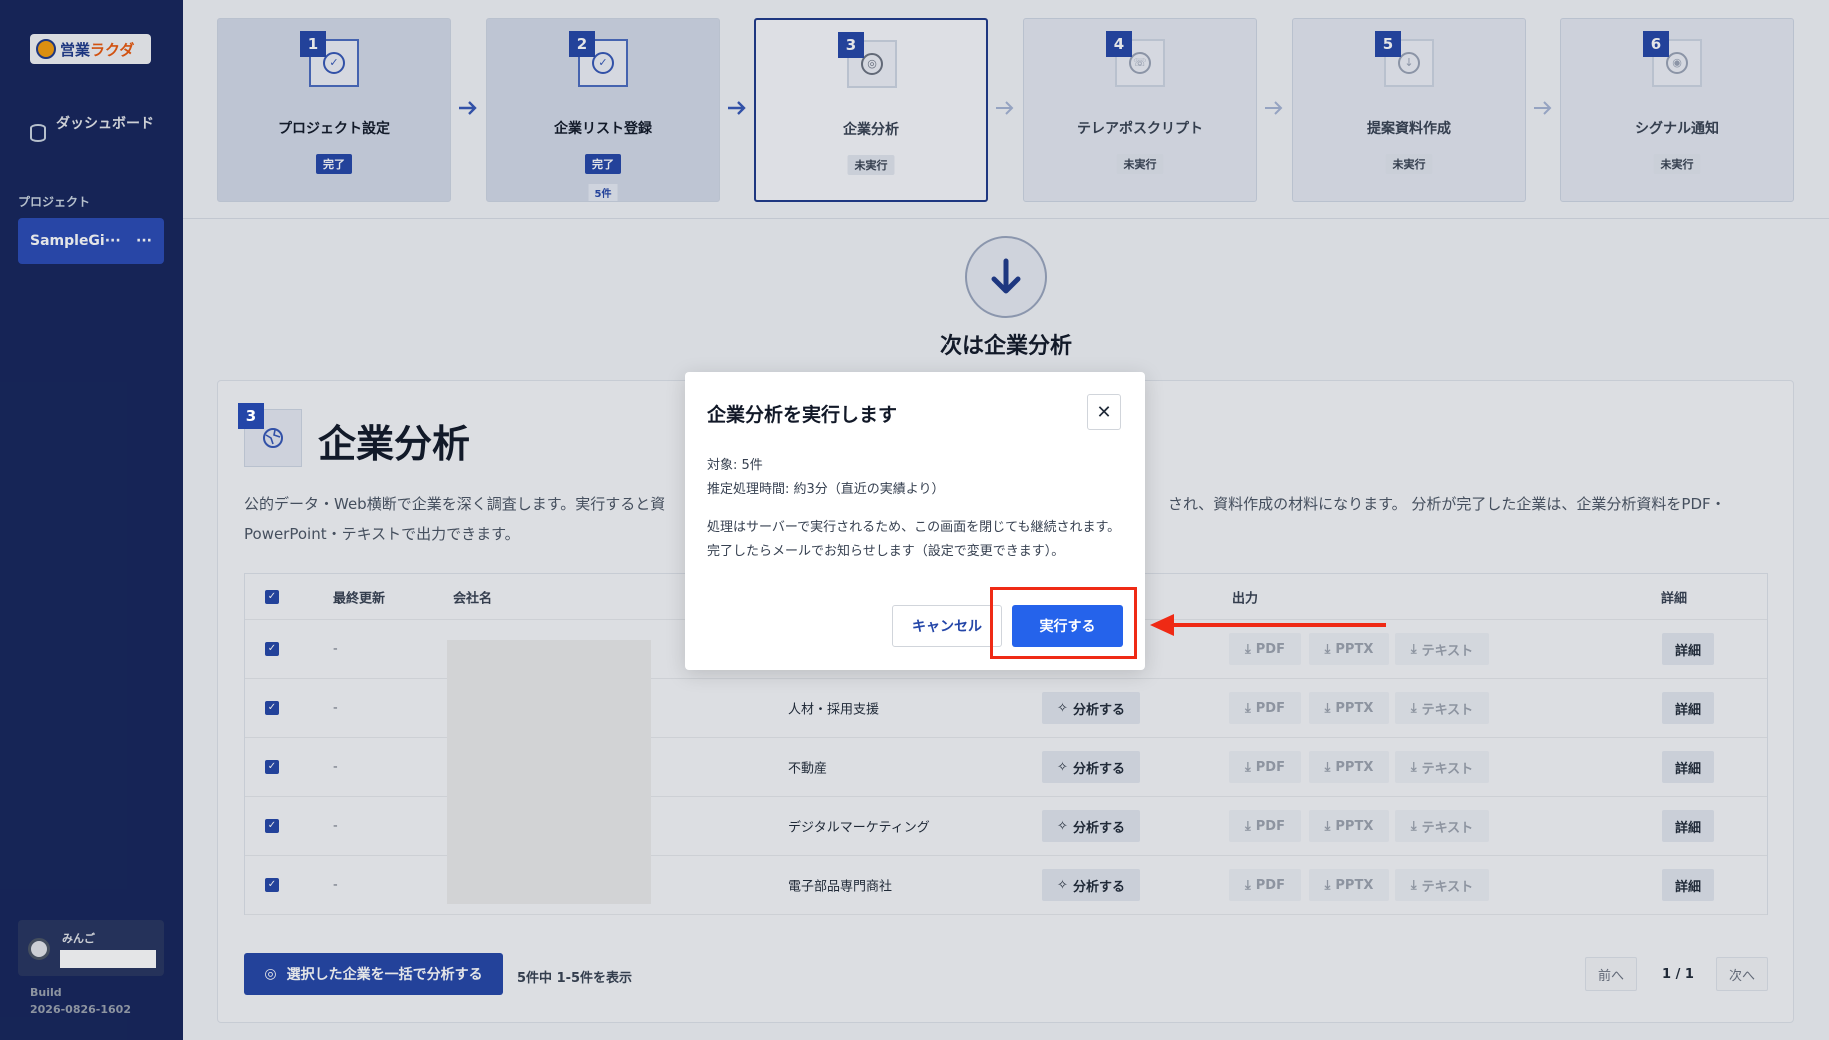  What do you see at coordinates (251, 416) in the screenshot?
I see `section-number: 3` at bounding box center [251, 416].